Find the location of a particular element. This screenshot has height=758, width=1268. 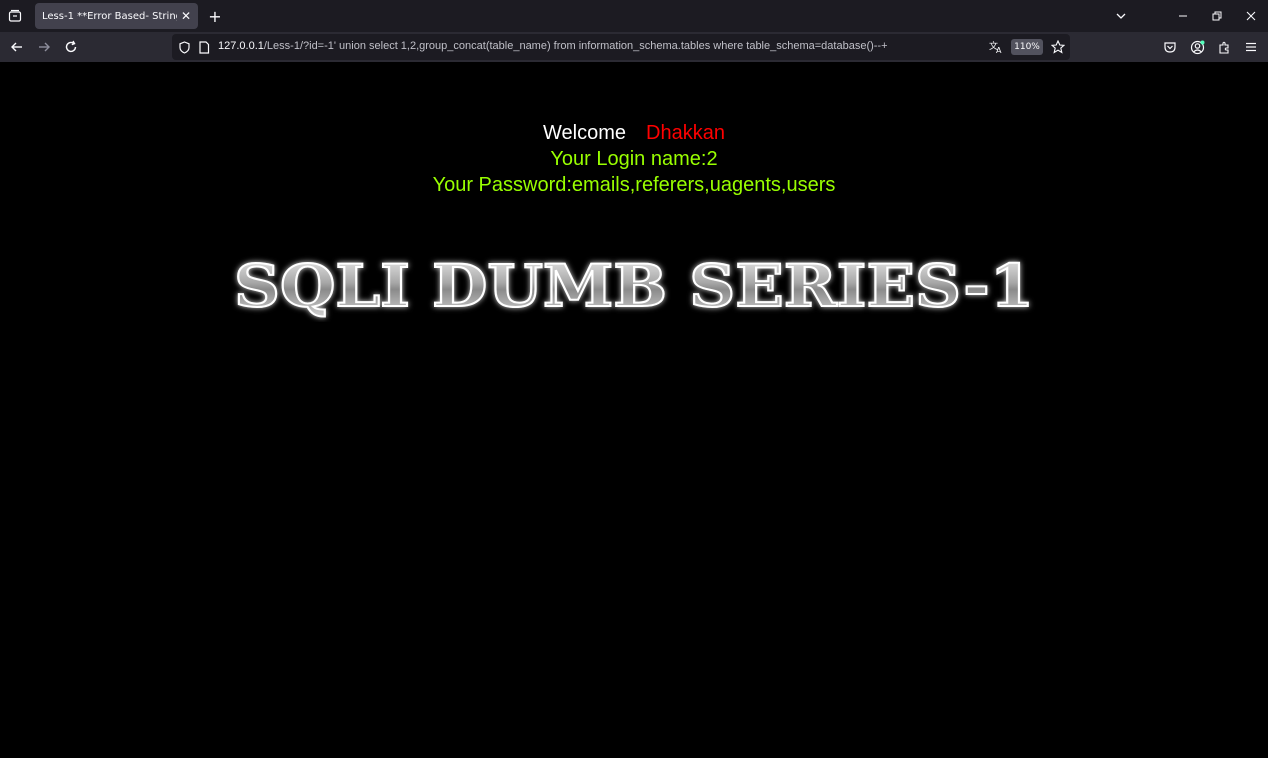

zoom-level: 110% is located at coordinates (1027, 47).